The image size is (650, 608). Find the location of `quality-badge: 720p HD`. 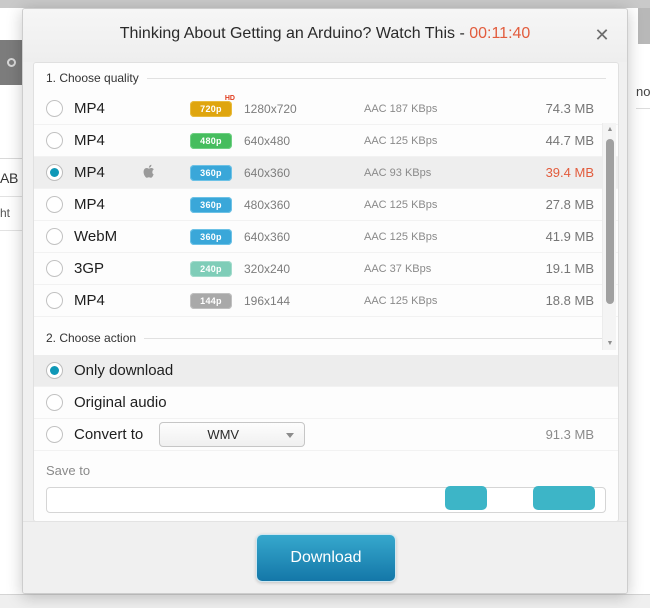

quality-badge: 720p HD is located at coordinates (212, 106).